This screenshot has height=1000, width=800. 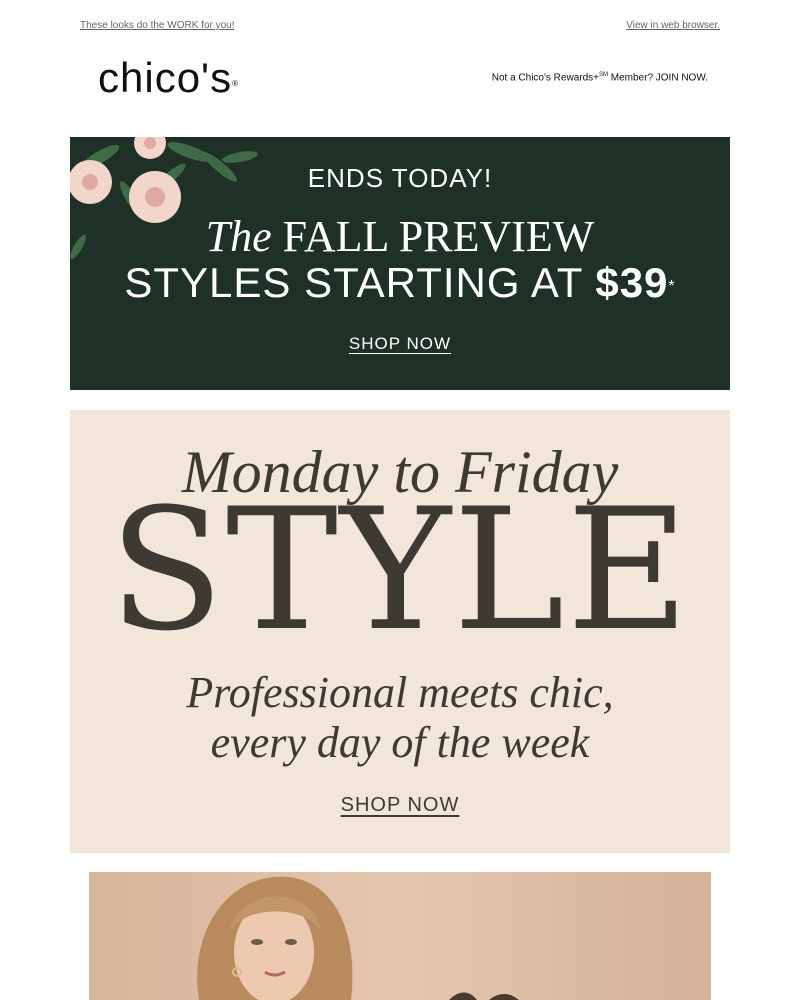 What do you see at coordinates (235, 83) in the screenshot?
I see `registered-mark: ®` at bounding box center [235, 83].